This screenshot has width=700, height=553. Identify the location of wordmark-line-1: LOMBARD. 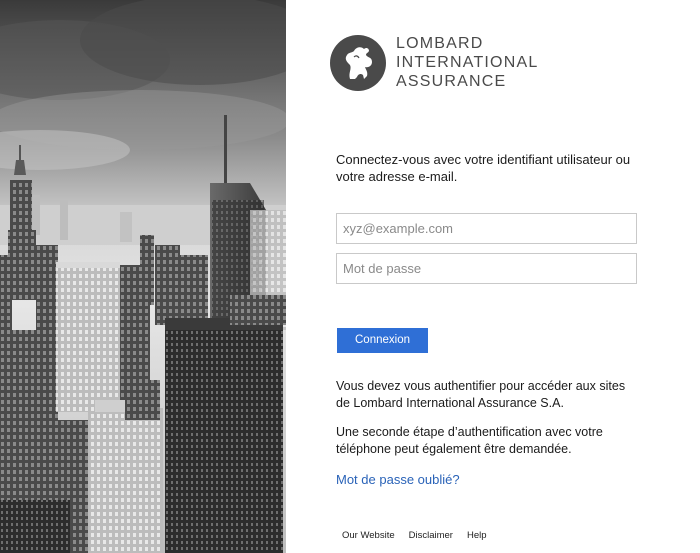
(440, 43).